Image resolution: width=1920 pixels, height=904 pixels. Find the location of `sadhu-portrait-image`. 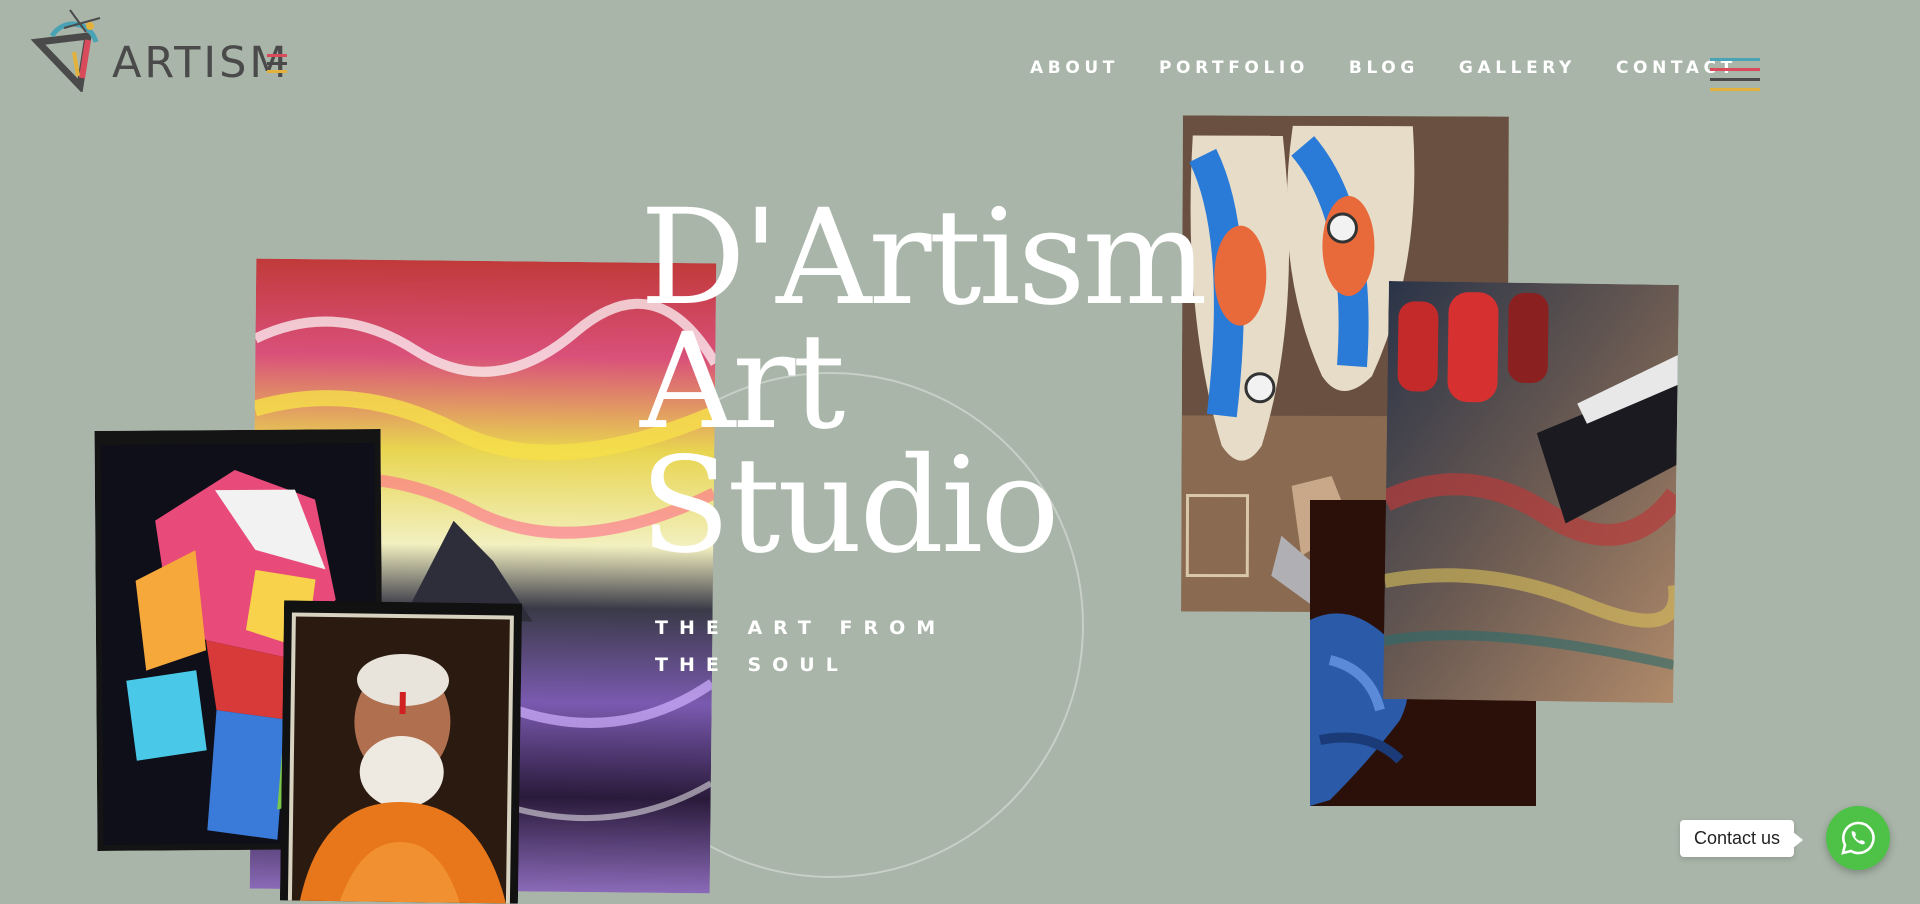

sadhu-portrait-image is located at coordinates (401, 752).